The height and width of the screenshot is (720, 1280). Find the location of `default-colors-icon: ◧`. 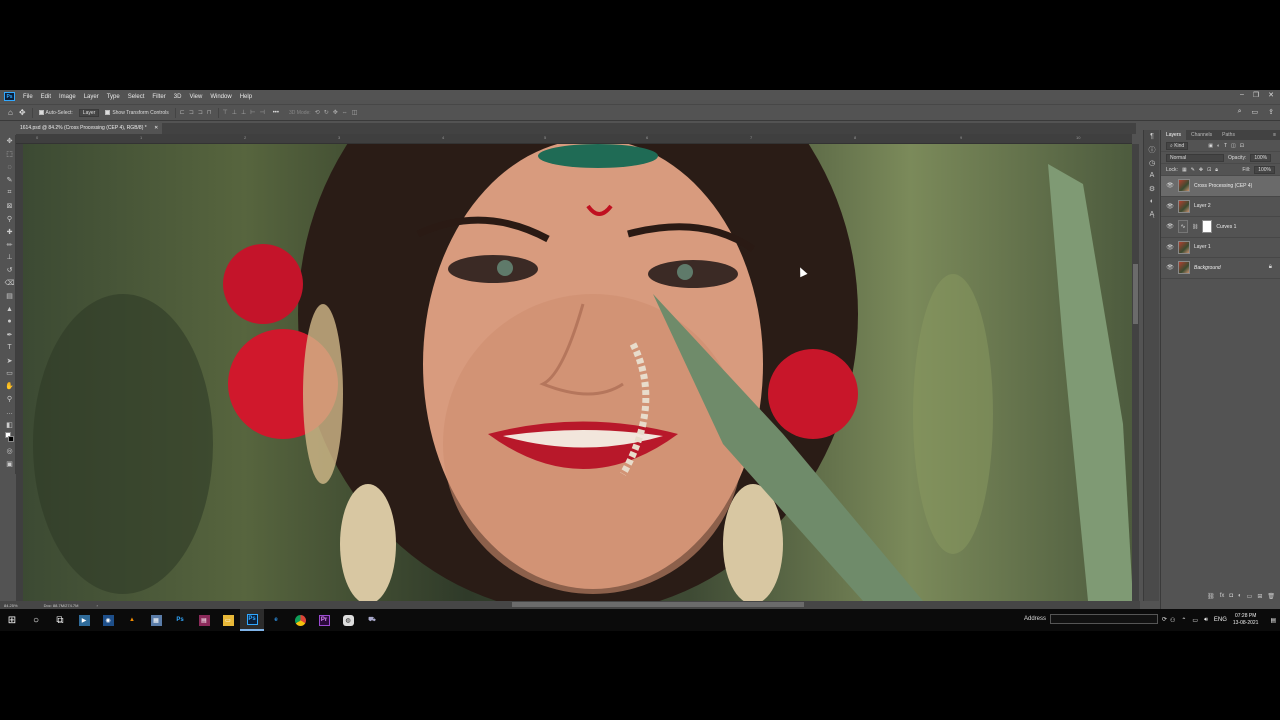

default-colors-icon: ◧ is located at coordinates (9, 425).